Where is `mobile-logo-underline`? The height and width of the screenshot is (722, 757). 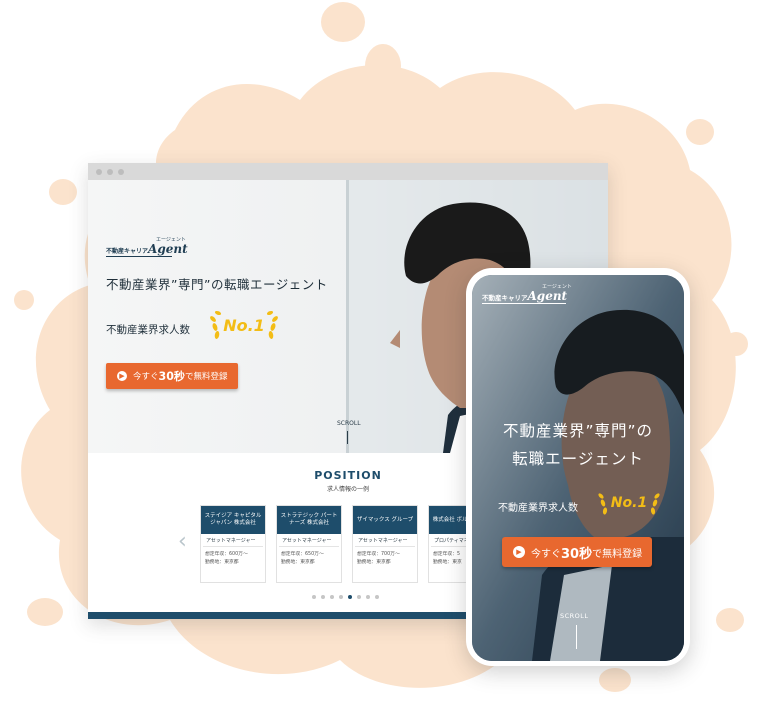 mobile-logo-underline is located at coordinates (524, 303).